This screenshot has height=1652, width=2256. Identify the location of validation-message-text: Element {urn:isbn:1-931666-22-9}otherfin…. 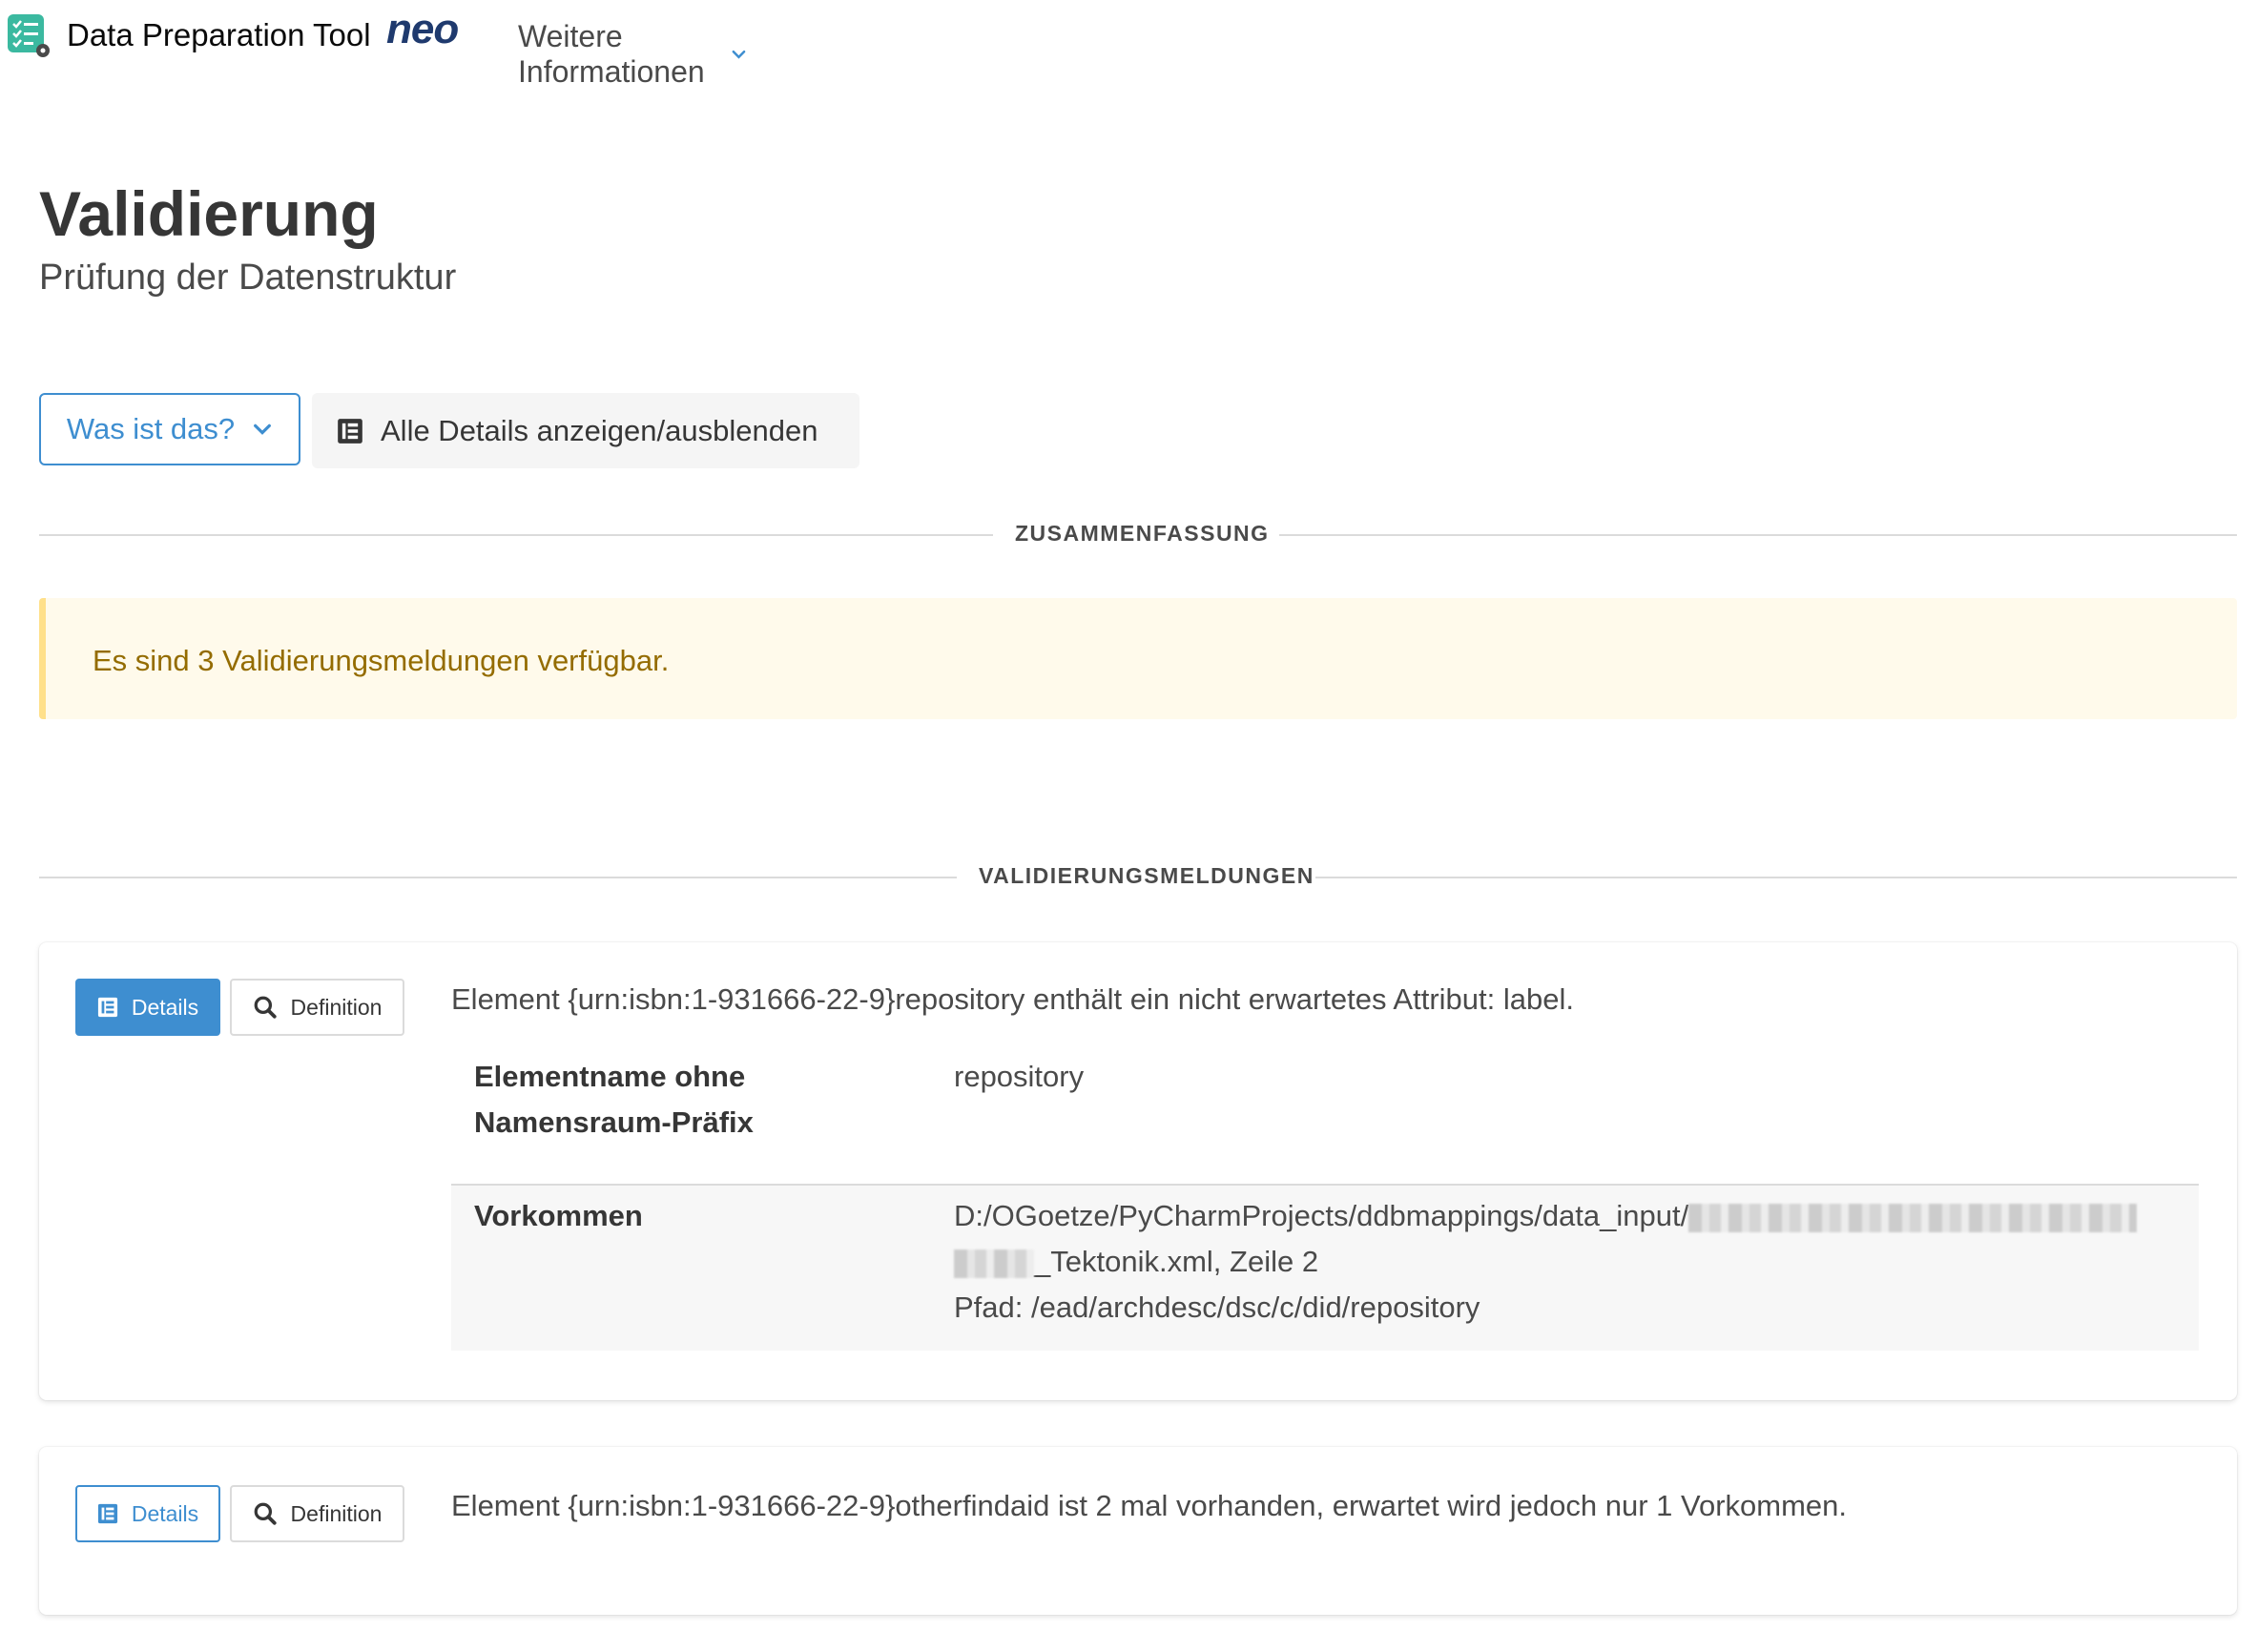
(1149, 1505).